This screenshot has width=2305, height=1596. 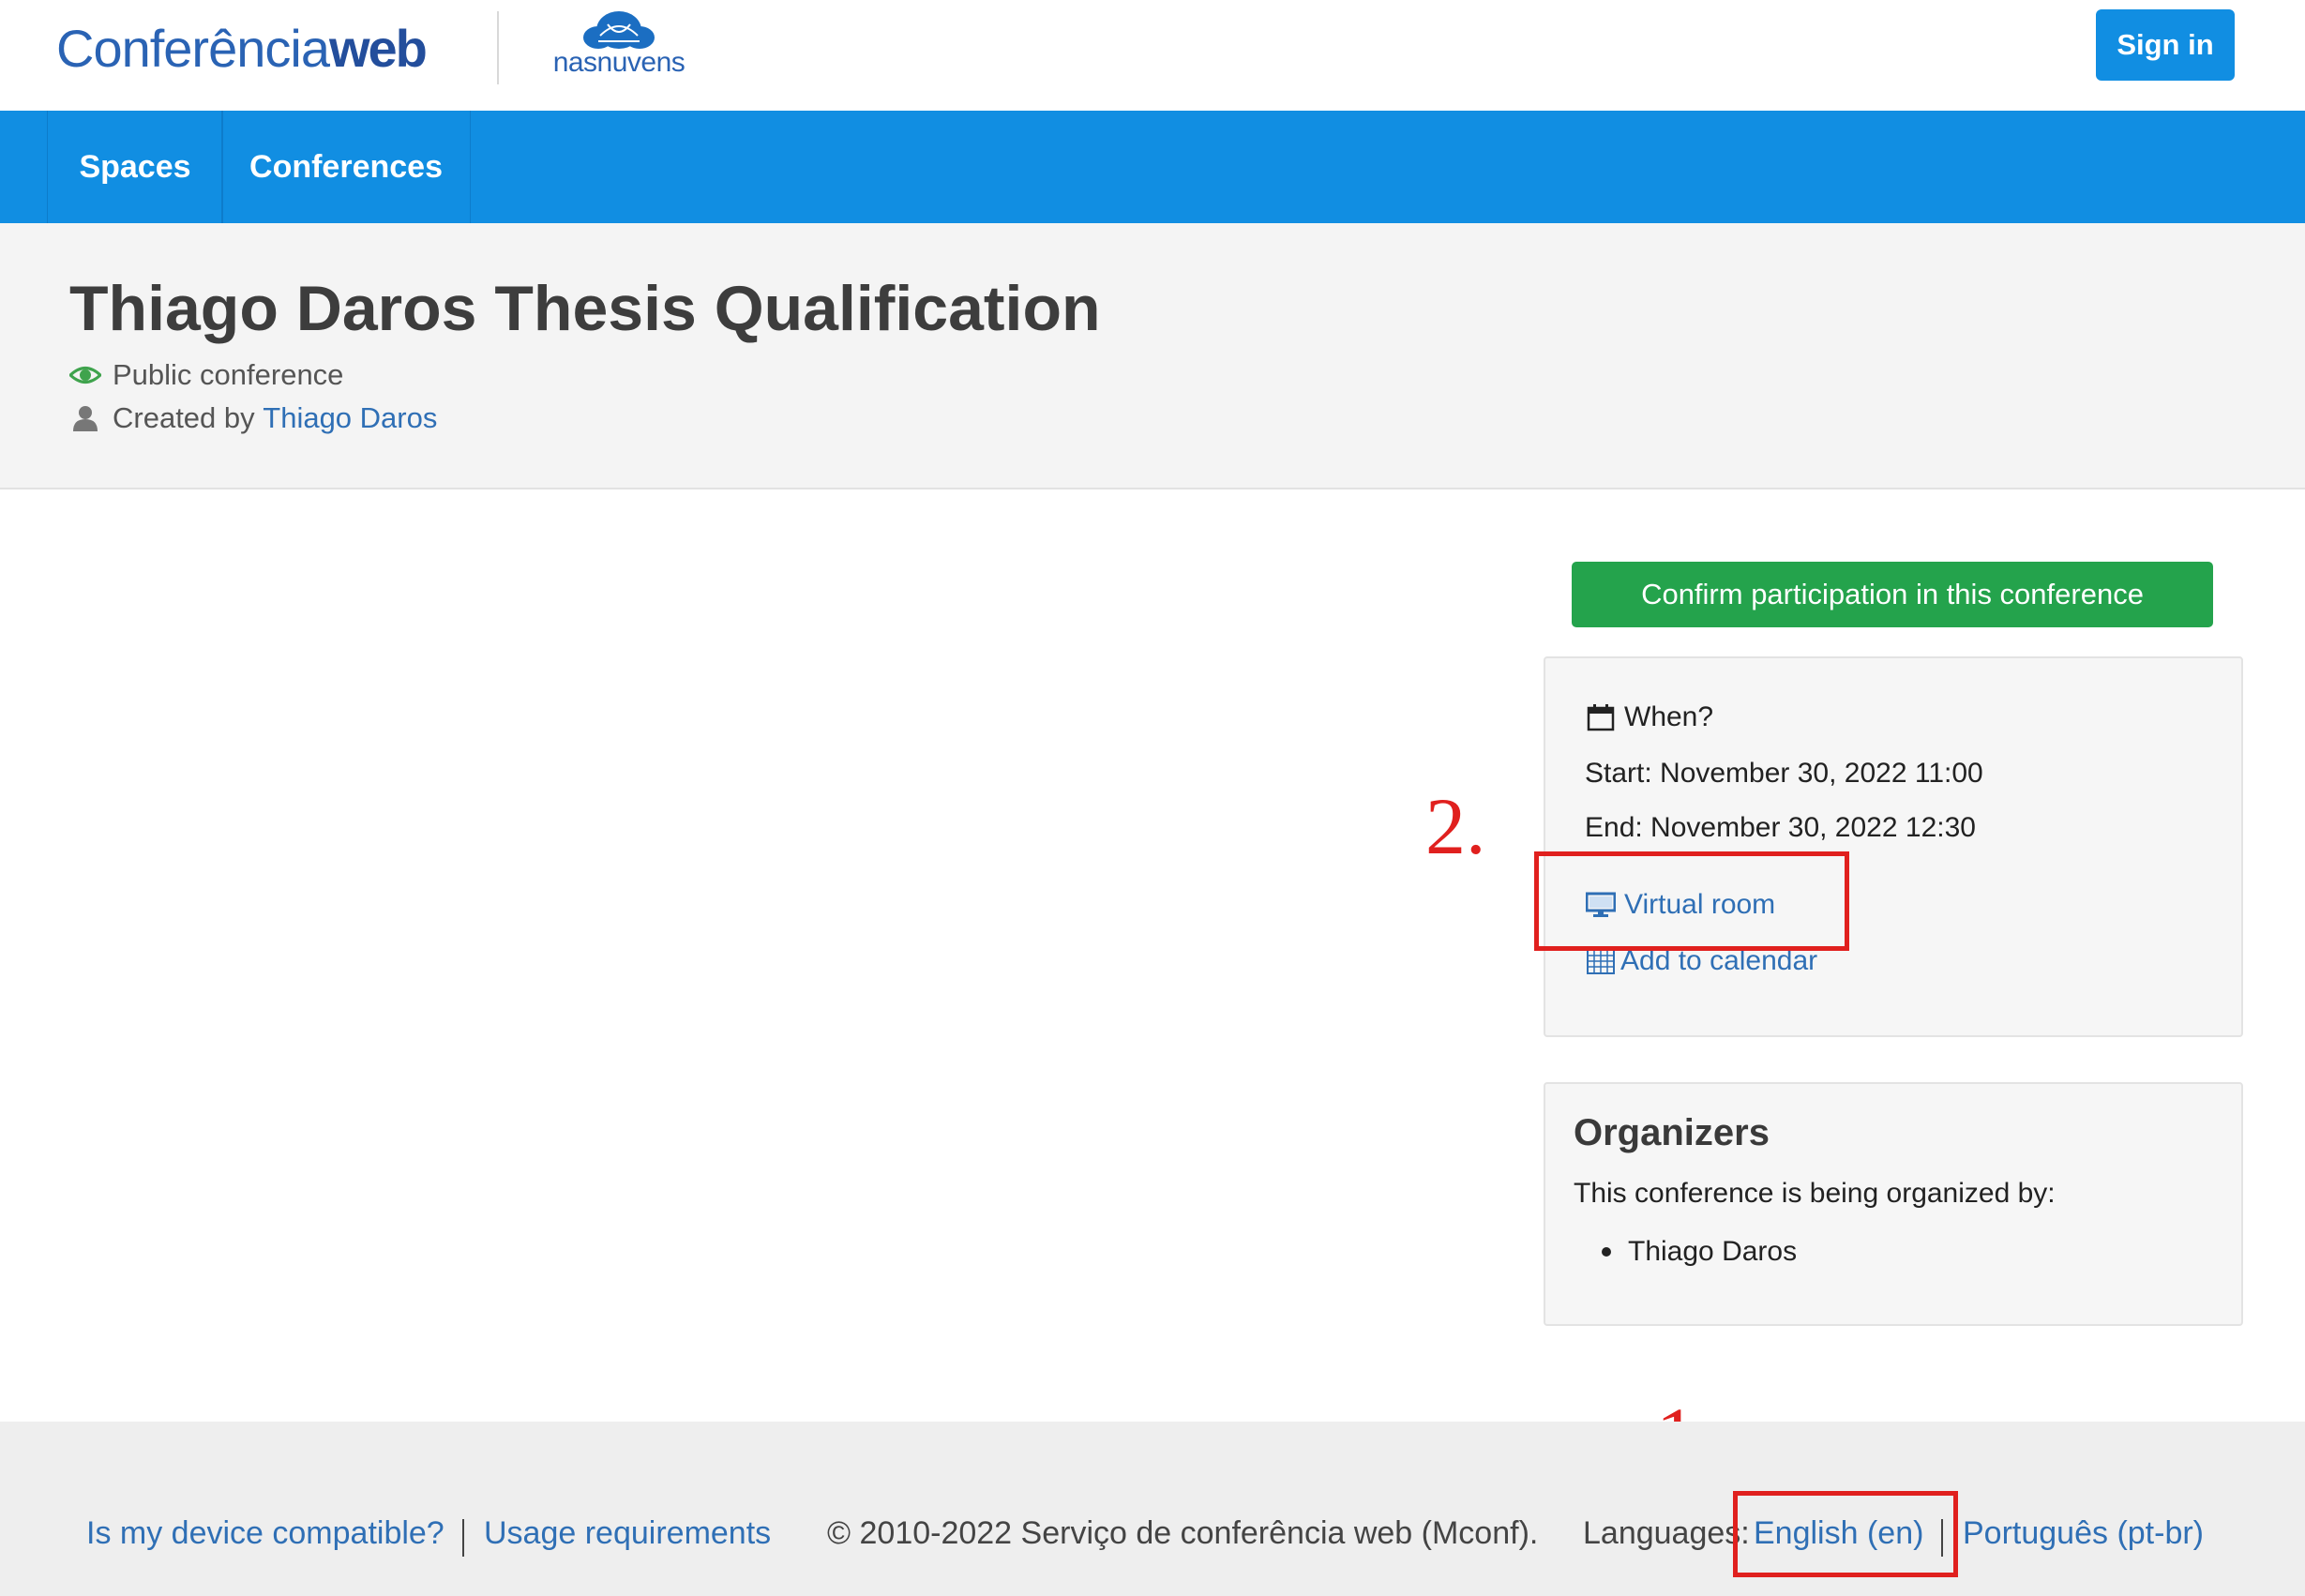 What do you see at coordinates (1606, 1252) in the screenshot?
I see `bullet` at bounding box center [1606, 1252].